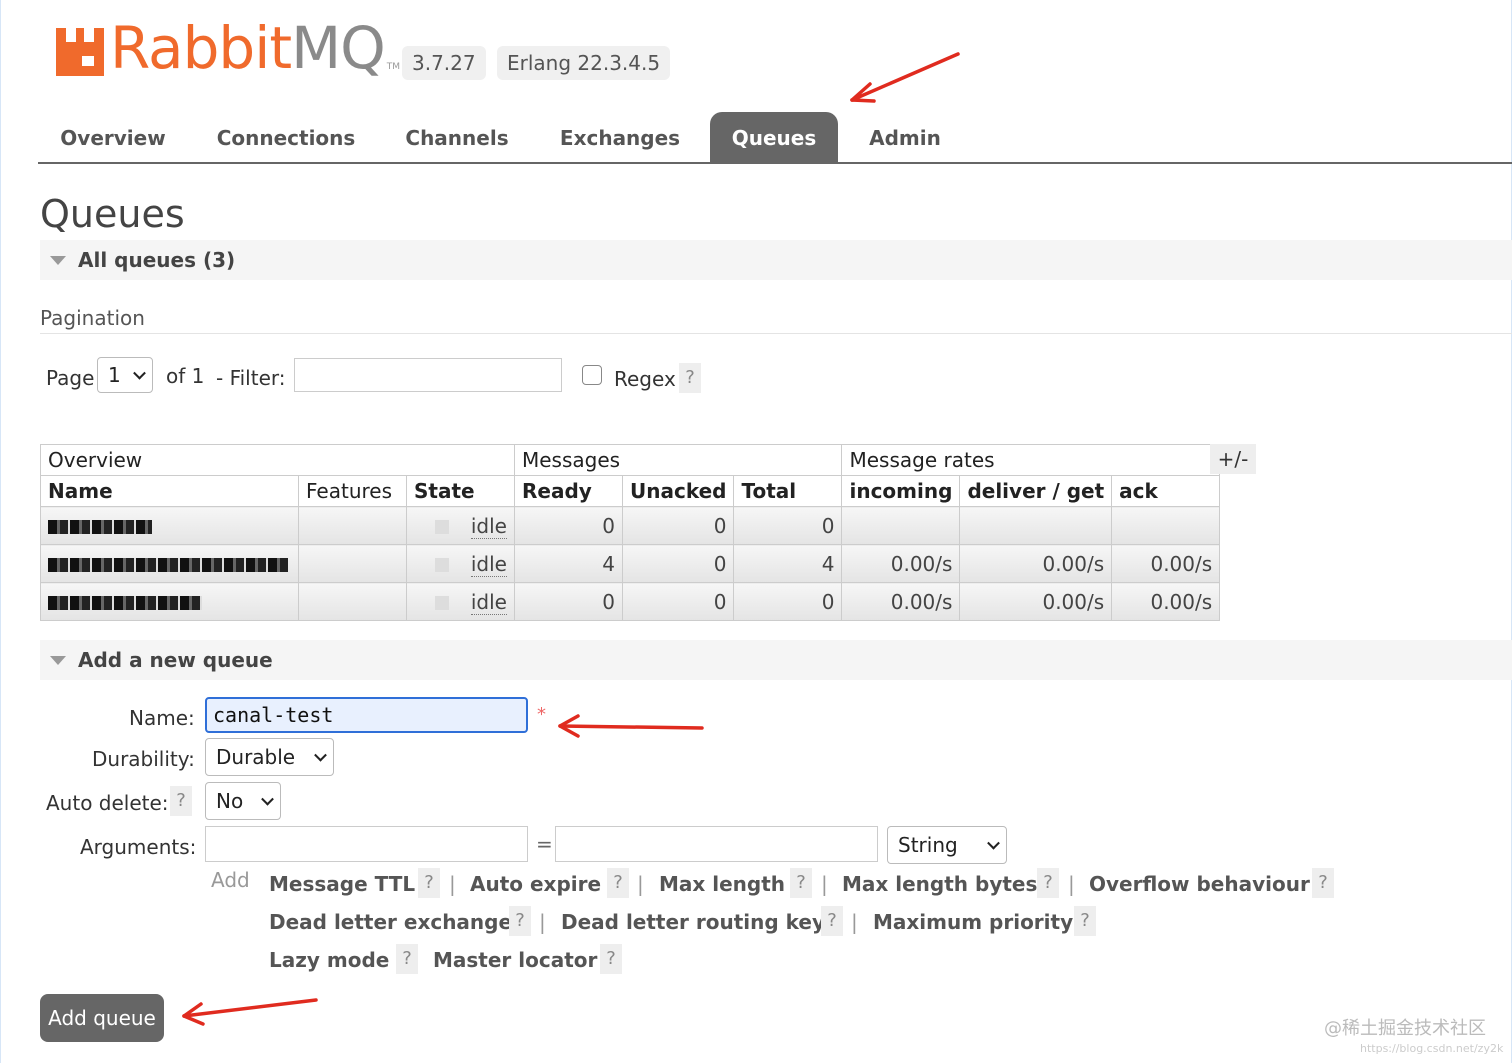 Image resolution: width=1512 pixels, height=1063 pixels. Describe the element at coordinates (250, 1012) in the screenshot. I see `arrow-to-add-queue-button-icon` at that location.